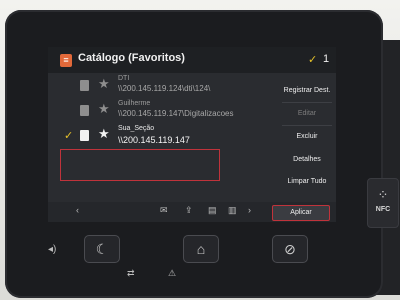  What do you see at coordinates (383, 203) in the screenshot?
I see `nfc-reader: ⁘ NFC` at bounding box center [383, 203].